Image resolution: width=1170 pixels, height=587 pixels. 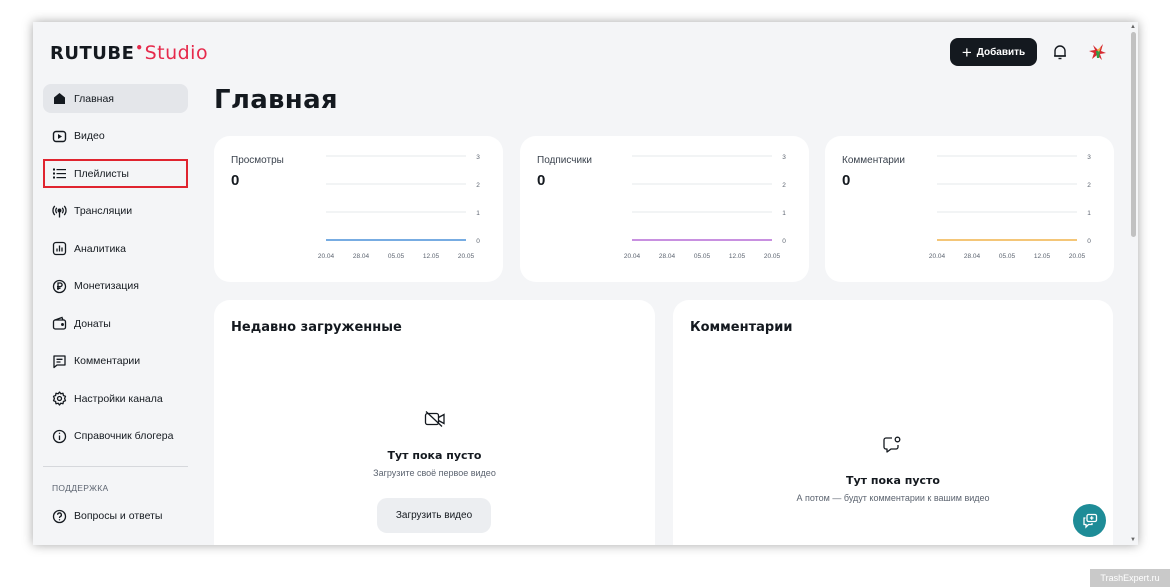 What do you see at coordinates (1001, 52) in the screenshot?
I see `add-button-label: Добавить` at bounding box center [1001, 52].